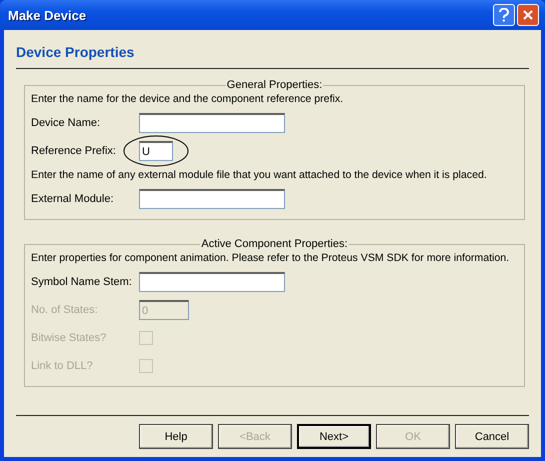  Describe the element at coordinates (48, 15) in the screenshot. I see `window-title: Make Device` at that location.